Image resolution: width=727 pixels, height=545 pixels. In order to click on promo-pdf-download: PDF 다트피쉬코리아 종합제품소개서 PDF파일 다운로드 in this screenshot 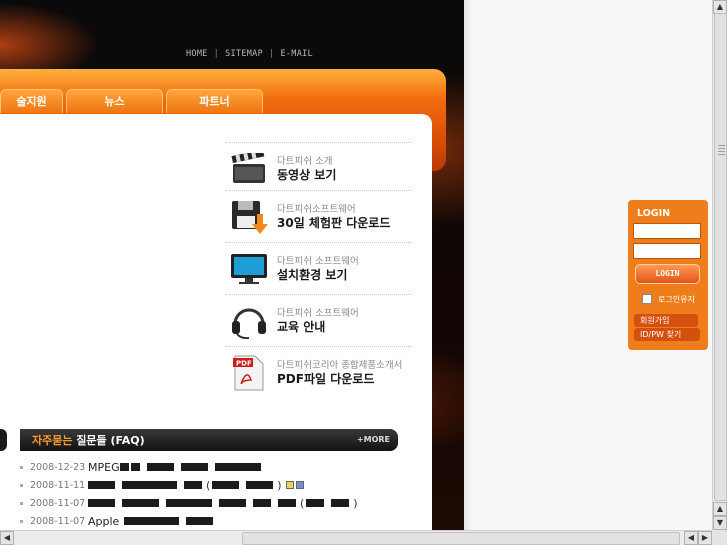, I will do `click(318, 372)`.